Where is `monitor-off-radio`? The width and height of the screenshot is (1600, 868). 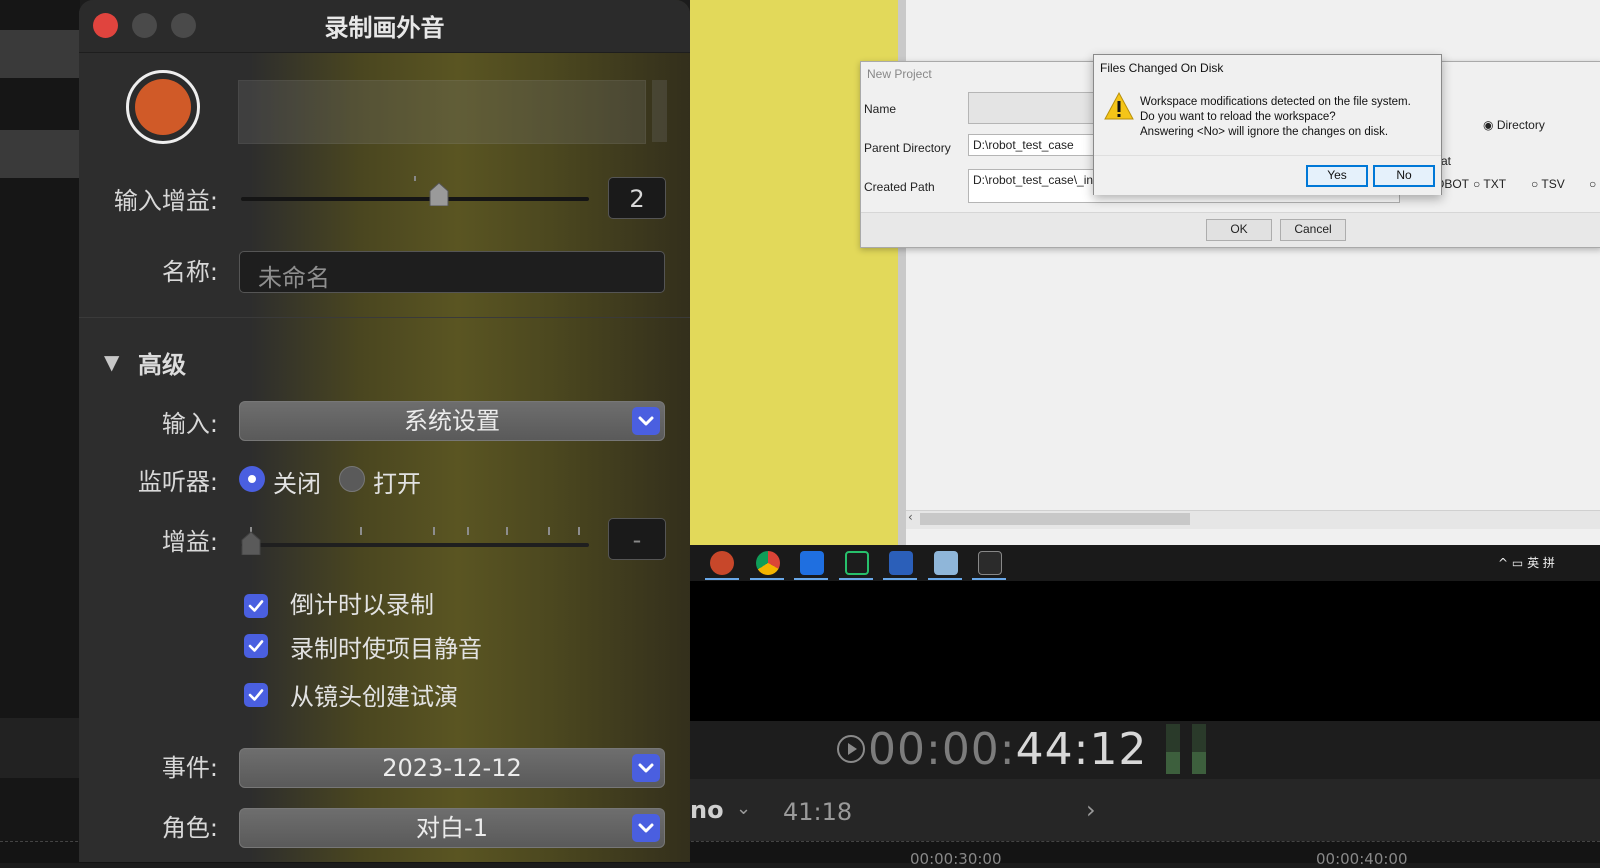 monitor-off-radio is located at coordinates (252, 479).